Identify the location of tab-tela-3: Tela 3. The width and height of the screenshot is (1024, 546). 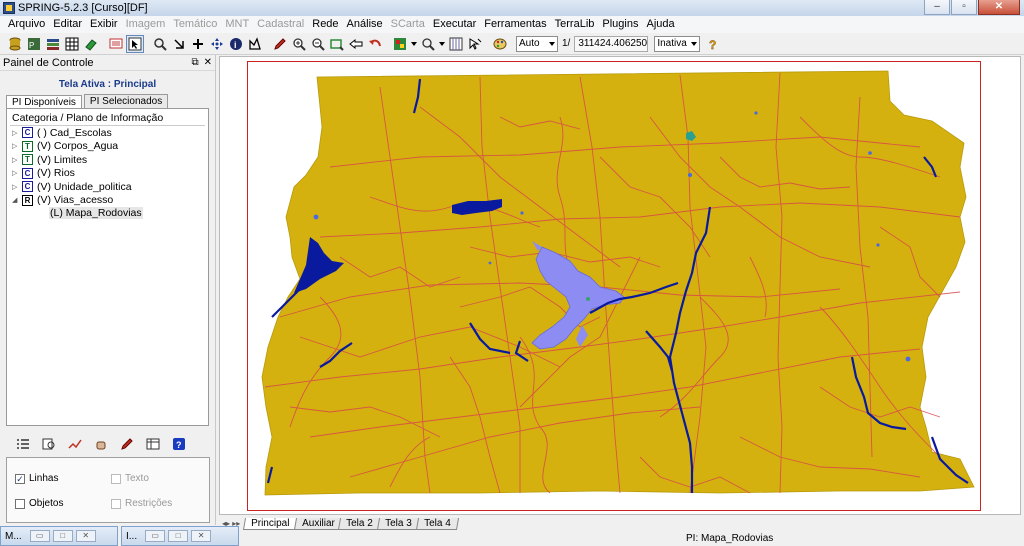
(398, 524).